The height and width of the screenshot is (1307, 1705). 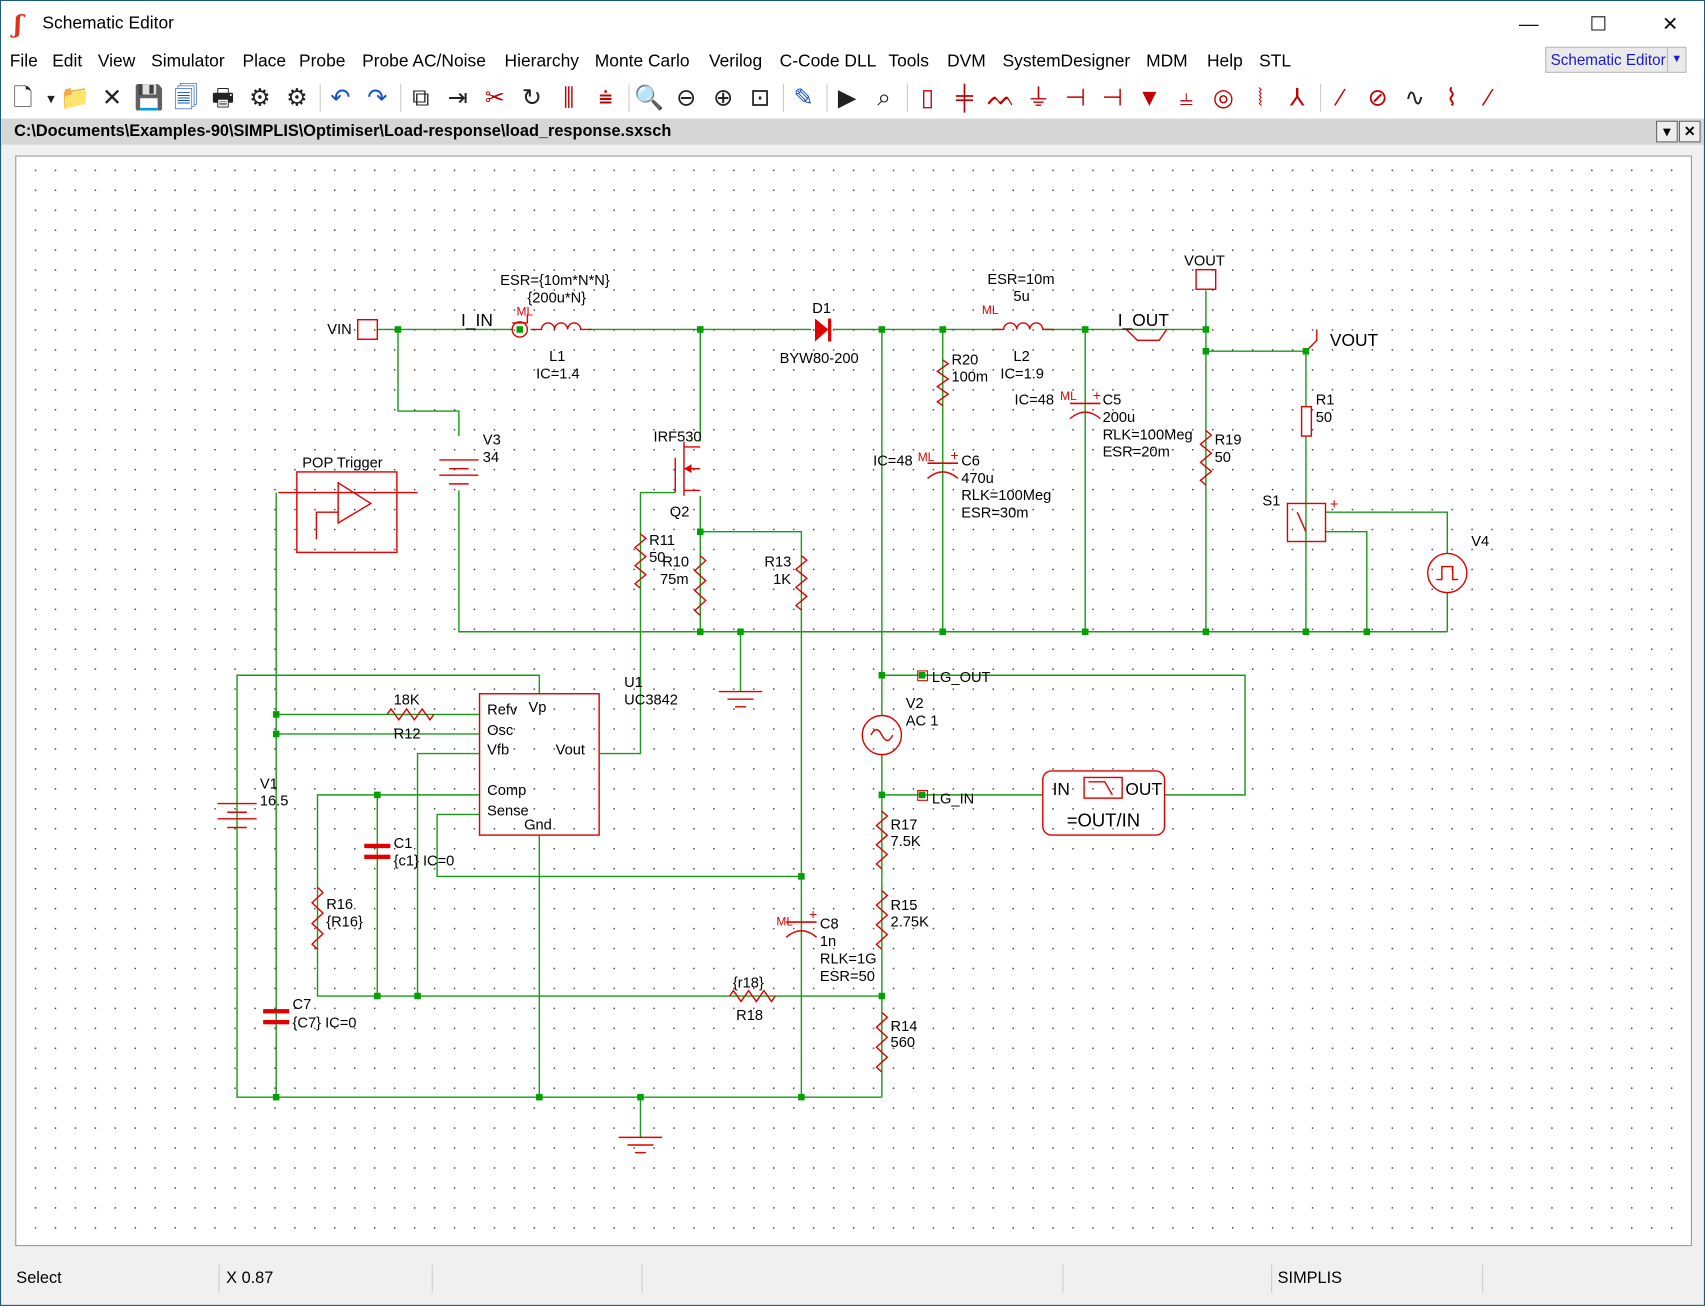 I want to click on status-mode: Select, so click(x=39, y=1278).